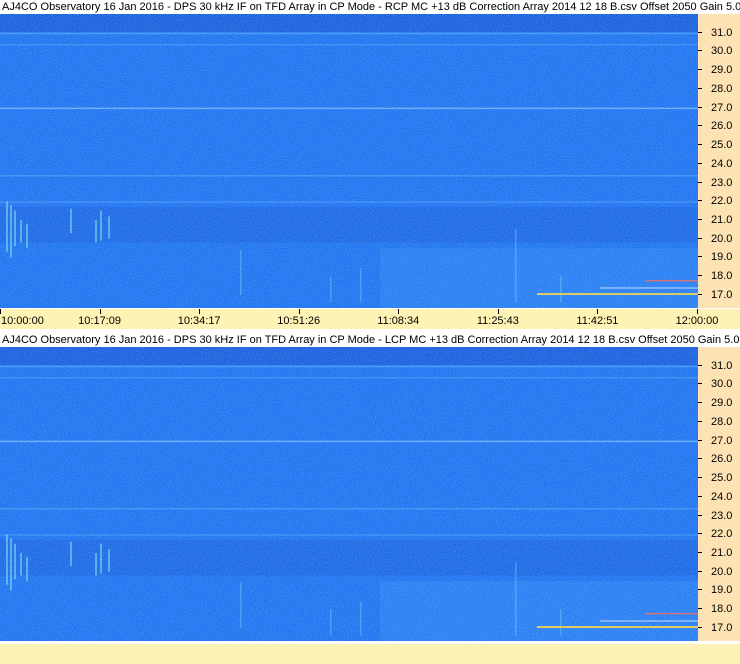 This screenshot has height=664, width=740. Describe the element at coordinates (597, 321) in the screenshot. I see `x-tick-text: 11:42:51` at that location.